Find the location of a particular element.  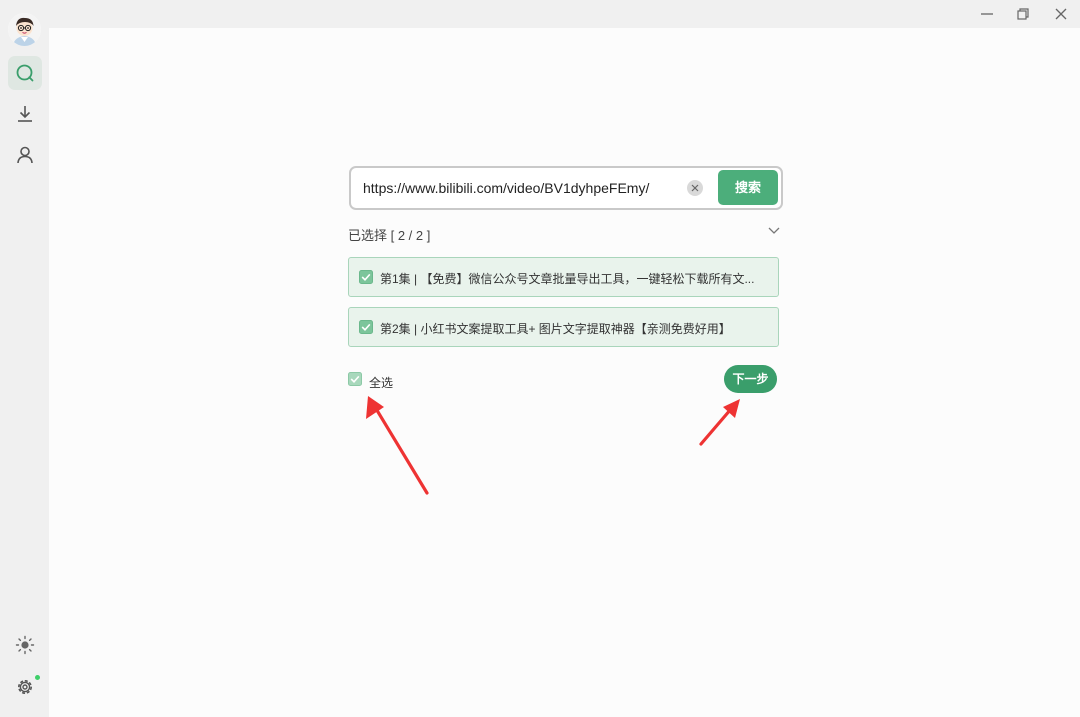

restore-icon is located at coordinates (1023, 14).